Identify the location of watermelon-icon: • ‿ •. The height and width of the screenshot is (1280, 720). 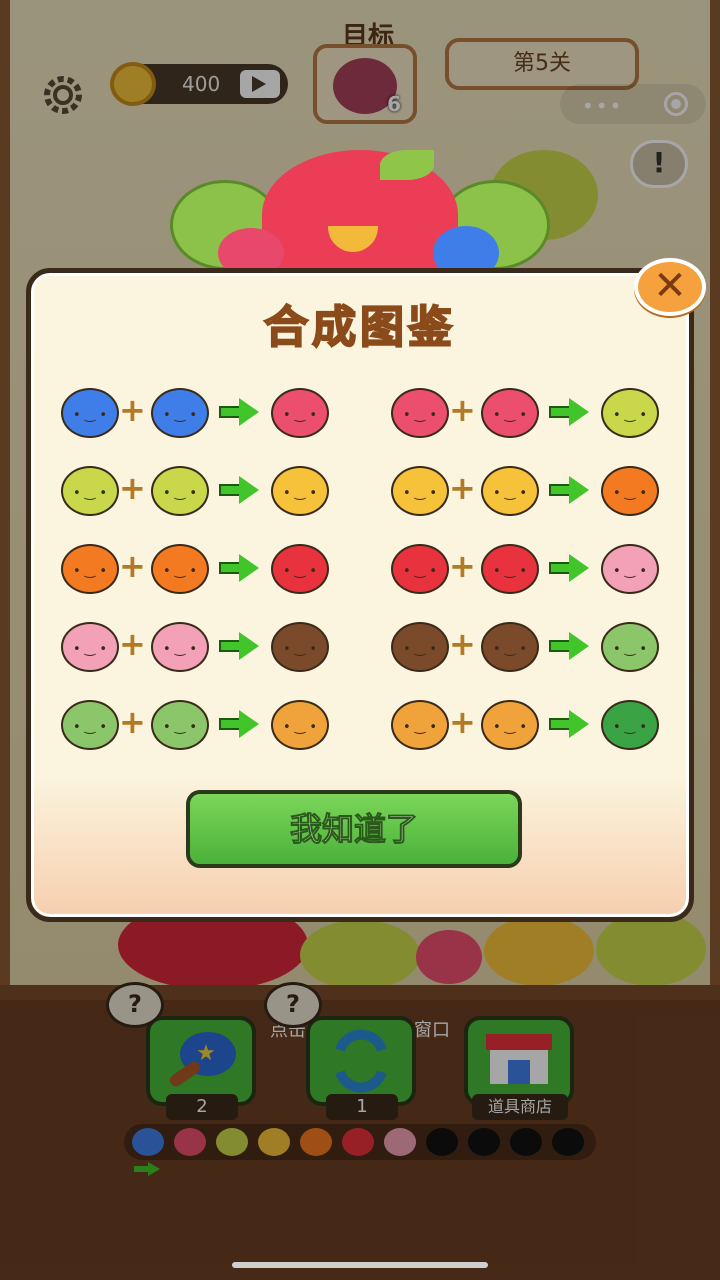
(630, 725).